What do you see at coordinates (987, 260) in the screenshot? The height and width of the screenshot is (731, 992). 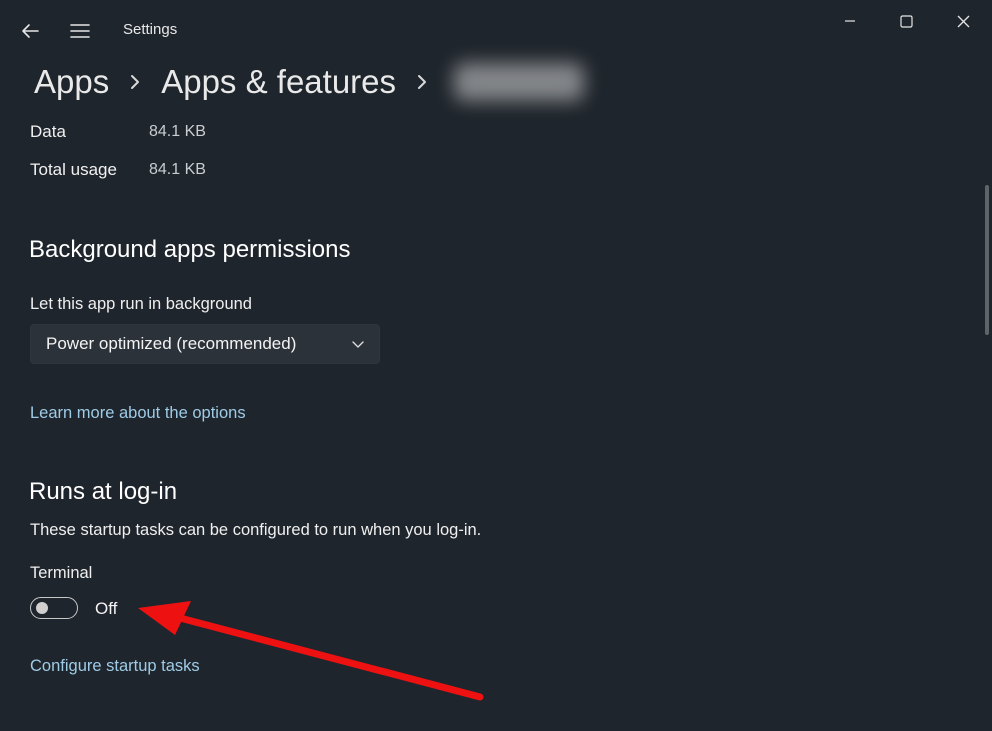 I see `scrollbar-thumb` at bounding box center [987, 260].